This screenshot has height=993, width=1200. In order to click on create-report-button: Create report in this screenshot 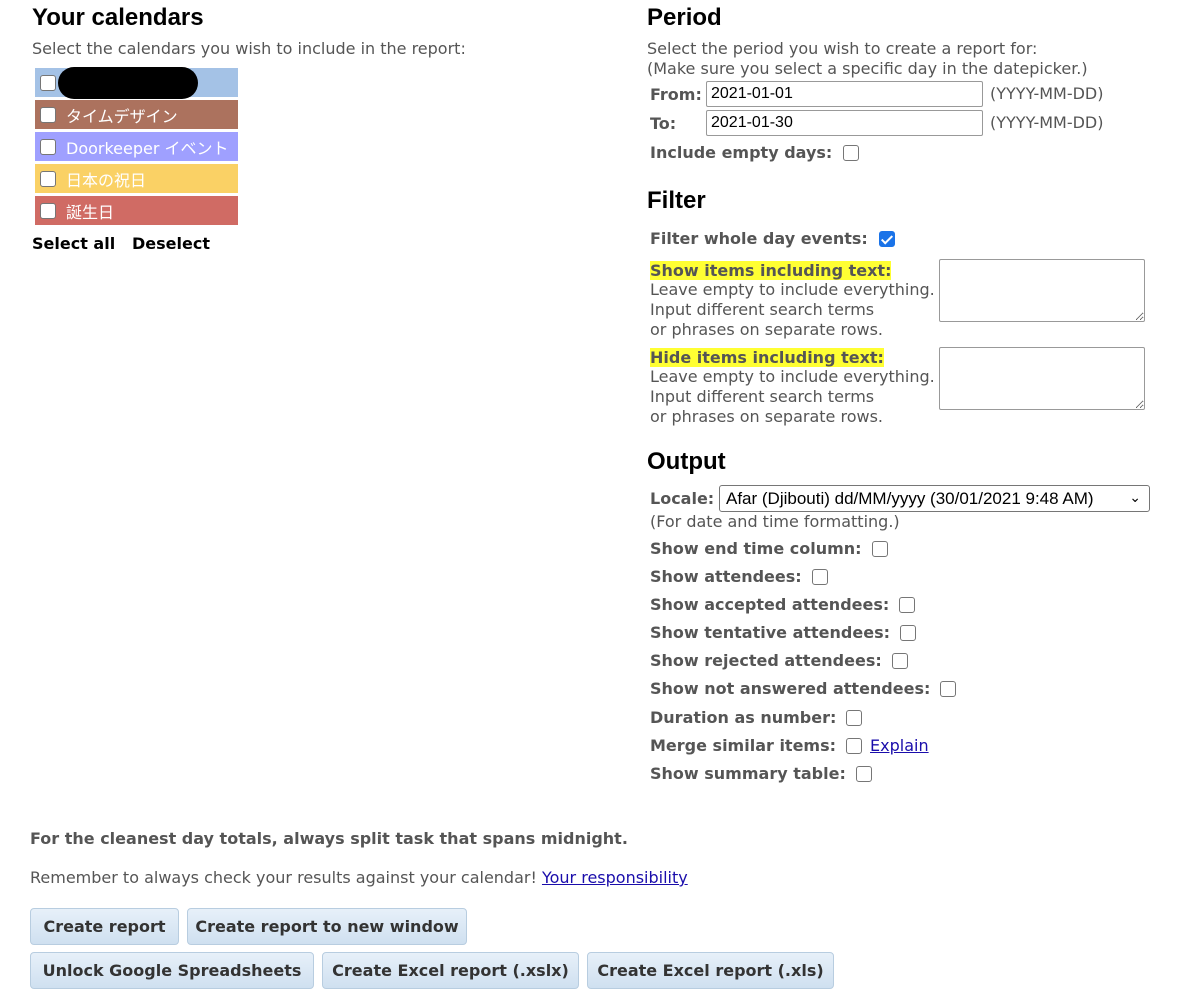, I will do `click(104, 926)`.